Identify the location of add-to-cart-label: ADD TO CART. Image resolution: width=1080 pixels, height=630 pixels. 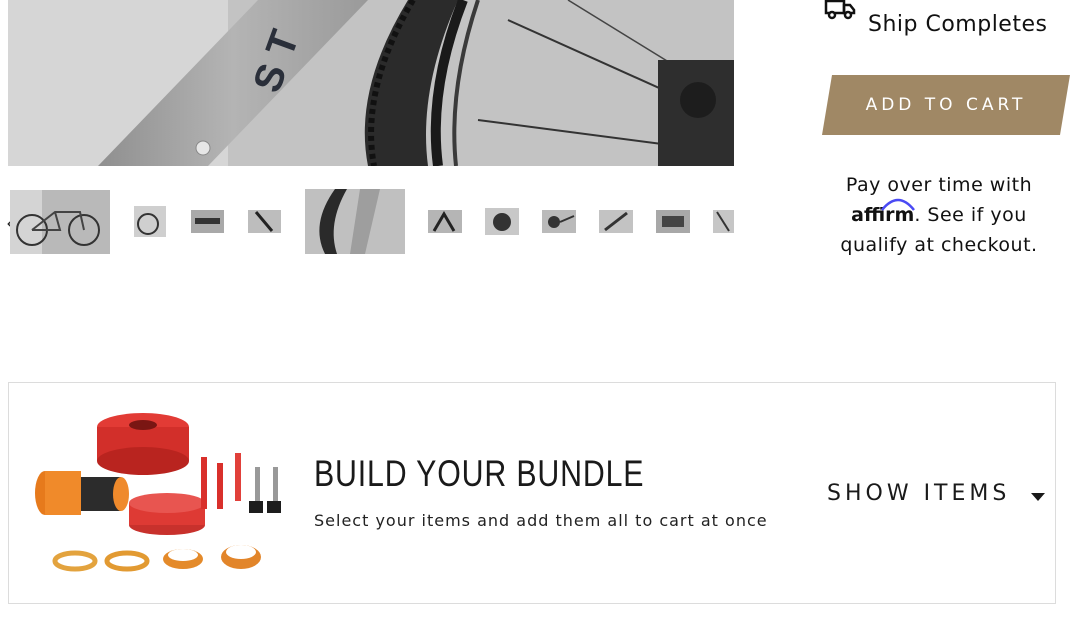
(946, 105).